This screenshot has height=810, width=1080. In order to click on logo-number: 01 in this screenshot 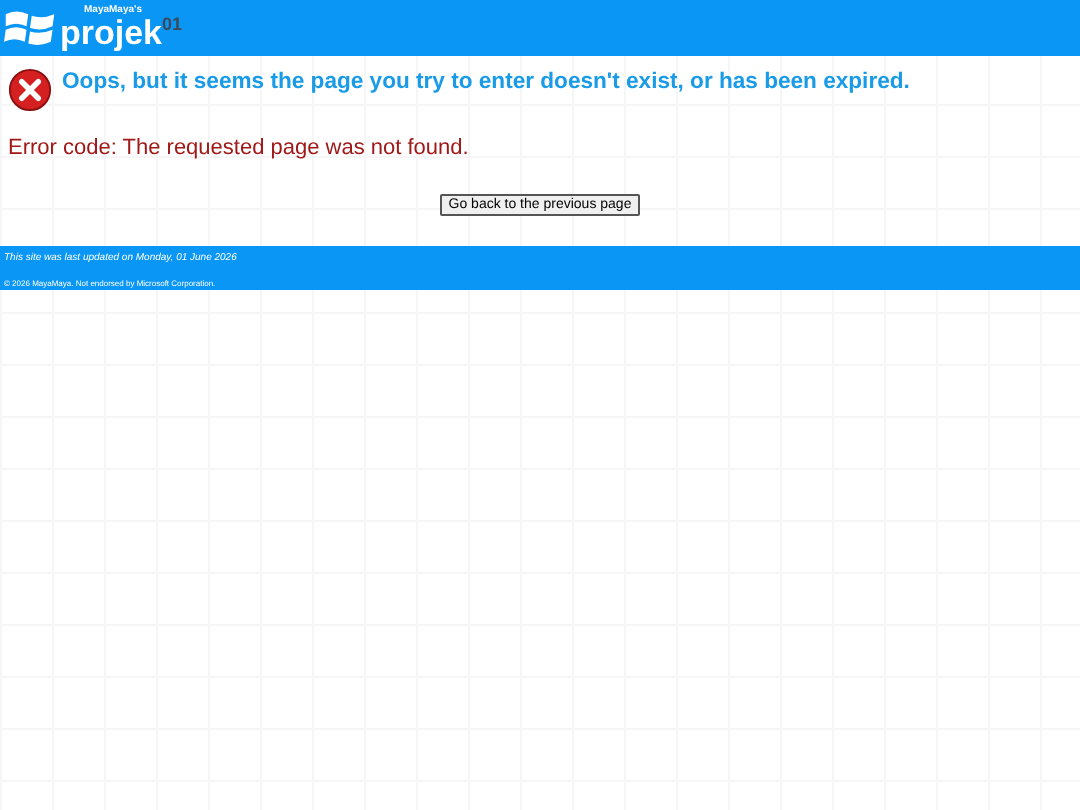, I will do `click(172, 25)`.